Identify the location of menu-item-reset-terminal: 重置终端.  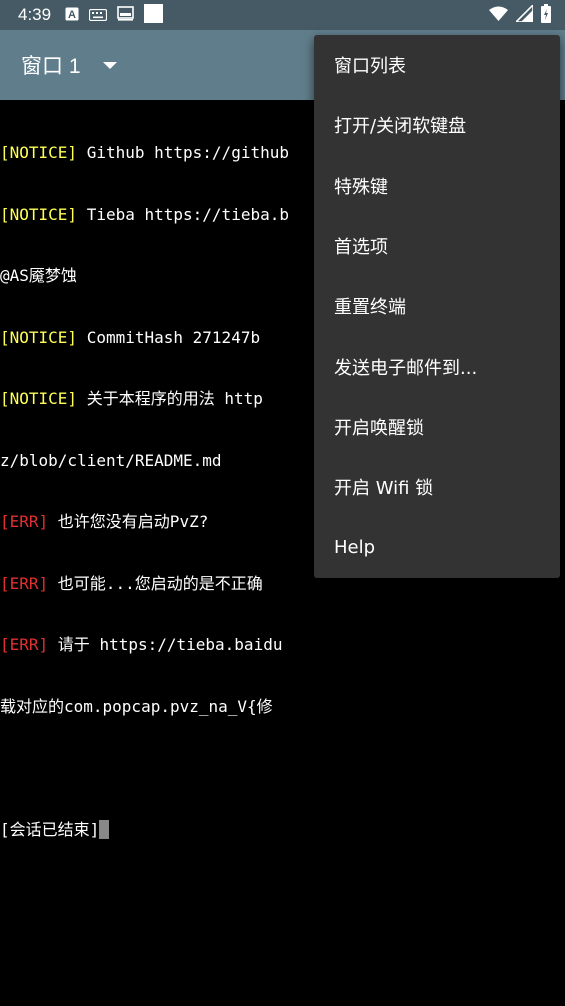
(437, 306).